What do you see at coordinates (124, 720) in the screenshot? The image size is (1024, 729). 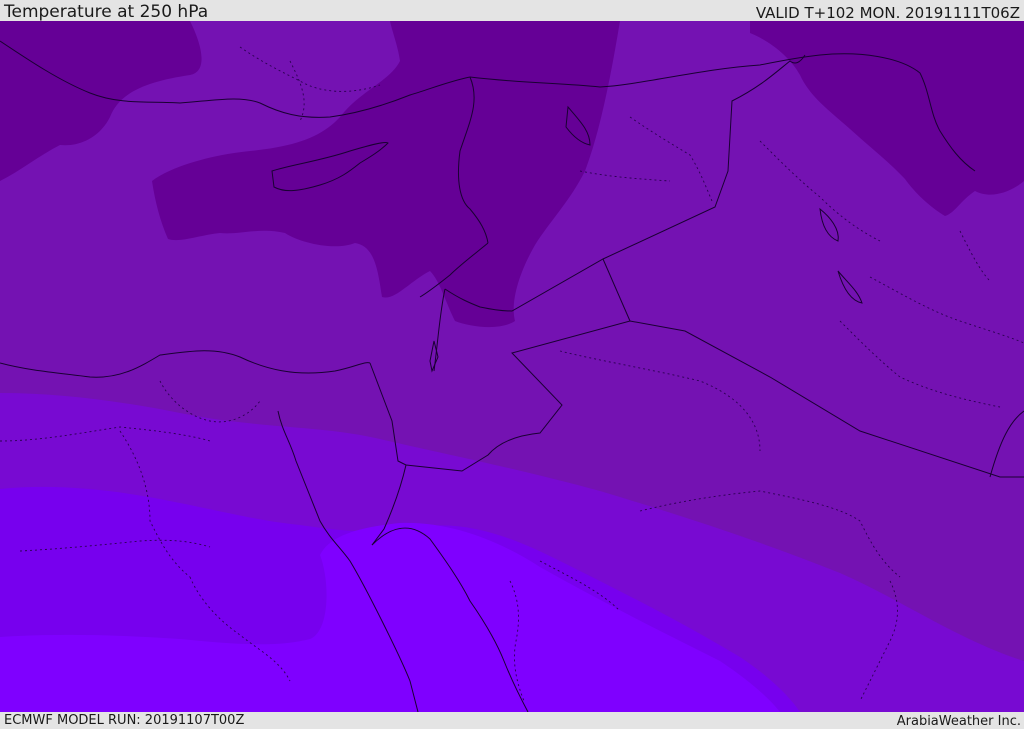 I see `model-run: ECMWF MODEL RUN: 20191107T00Z` at bounding box center [124, 720].